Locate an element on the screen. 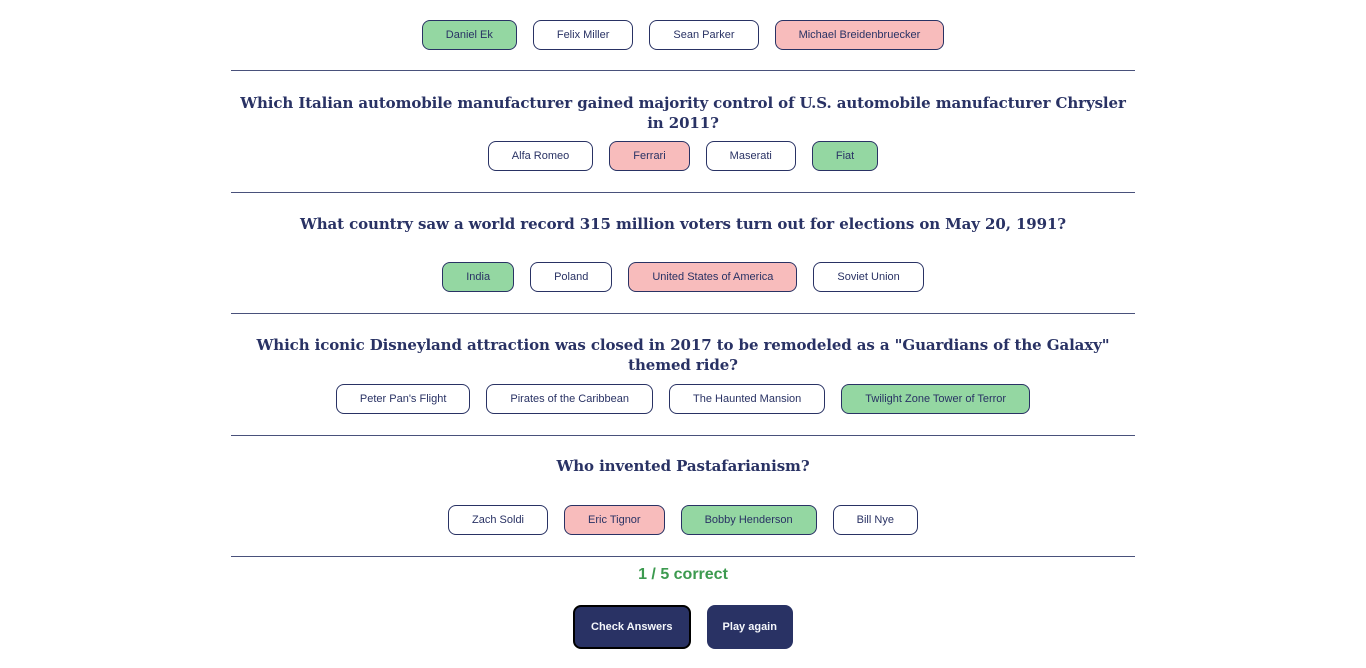 The width and height of the screenshot is (1366, 668). answer-option: Bobby Henderson is located at coordinates (748, 520).